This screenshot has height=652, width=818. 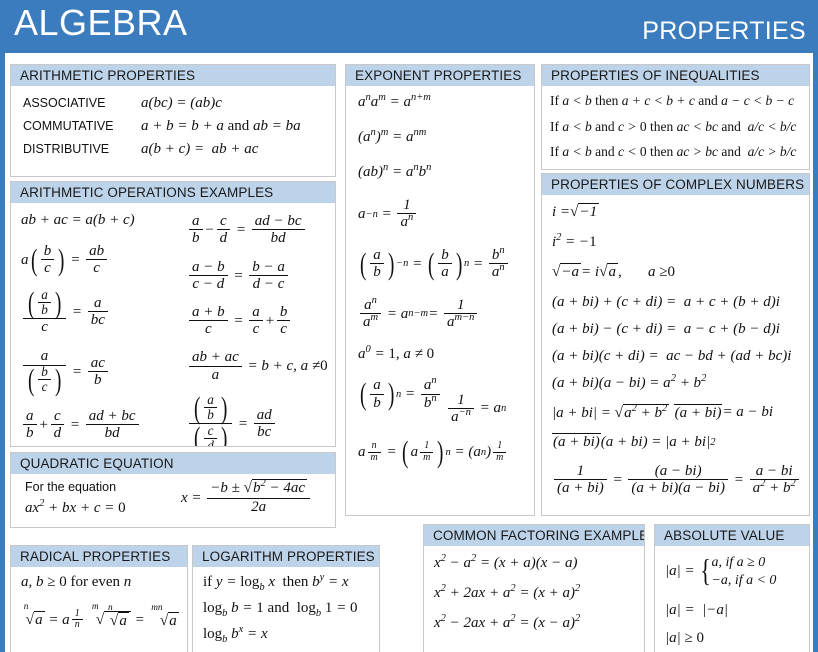 I want to click on formula: logb b = 1 and logb 1 = 0, so click(x=280, y=609).